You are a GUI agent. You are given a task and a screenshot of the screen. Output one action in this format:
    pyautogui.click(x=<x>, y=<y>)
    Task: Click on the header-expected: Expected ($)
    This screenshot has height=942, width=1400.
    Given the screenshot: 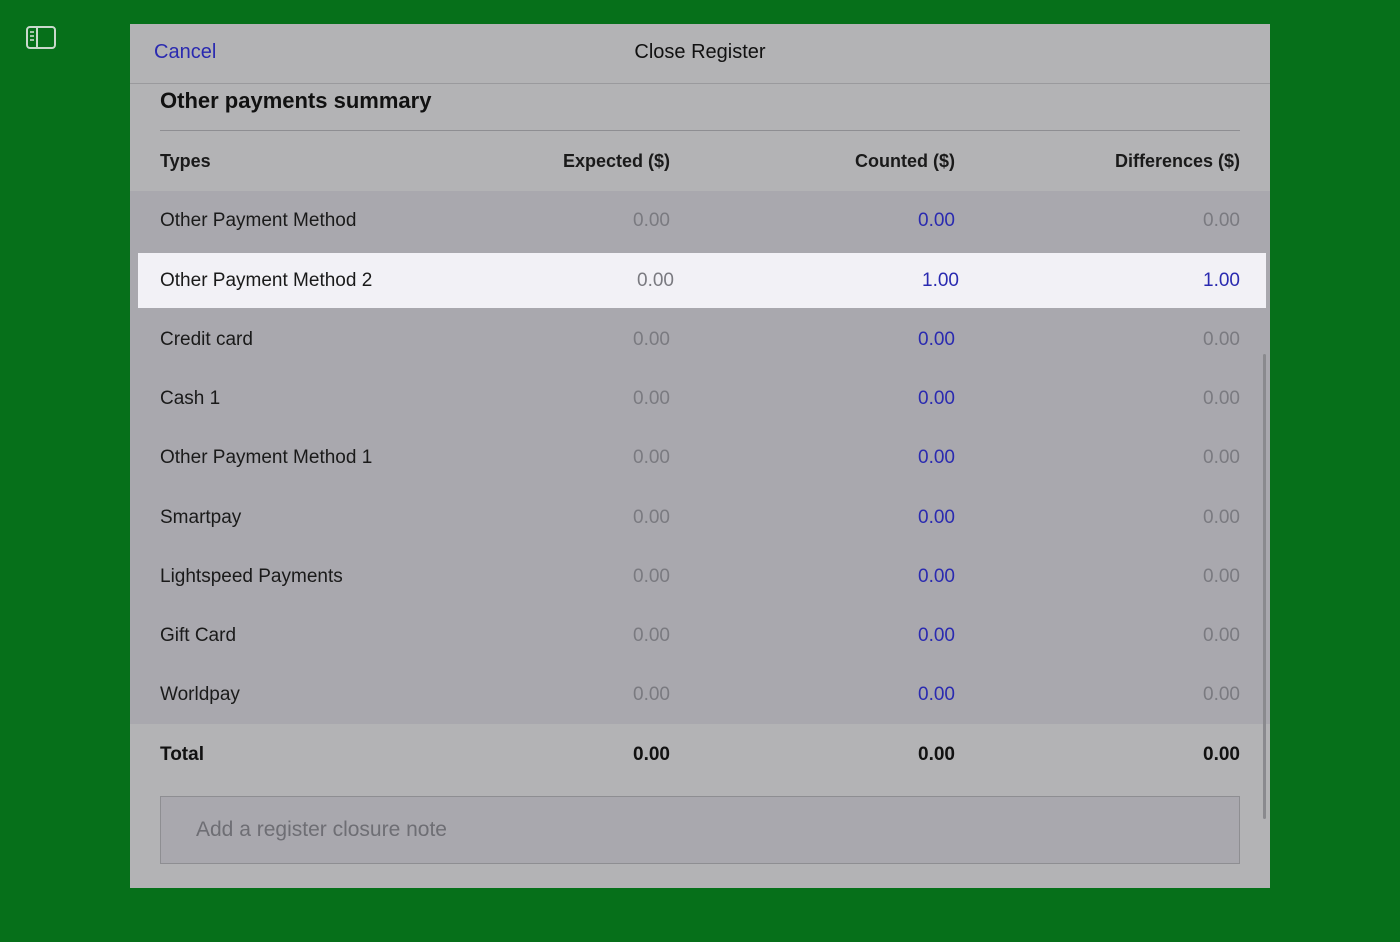 What is the action you would take?
    pyautogui.click(x=616, y=160)
    